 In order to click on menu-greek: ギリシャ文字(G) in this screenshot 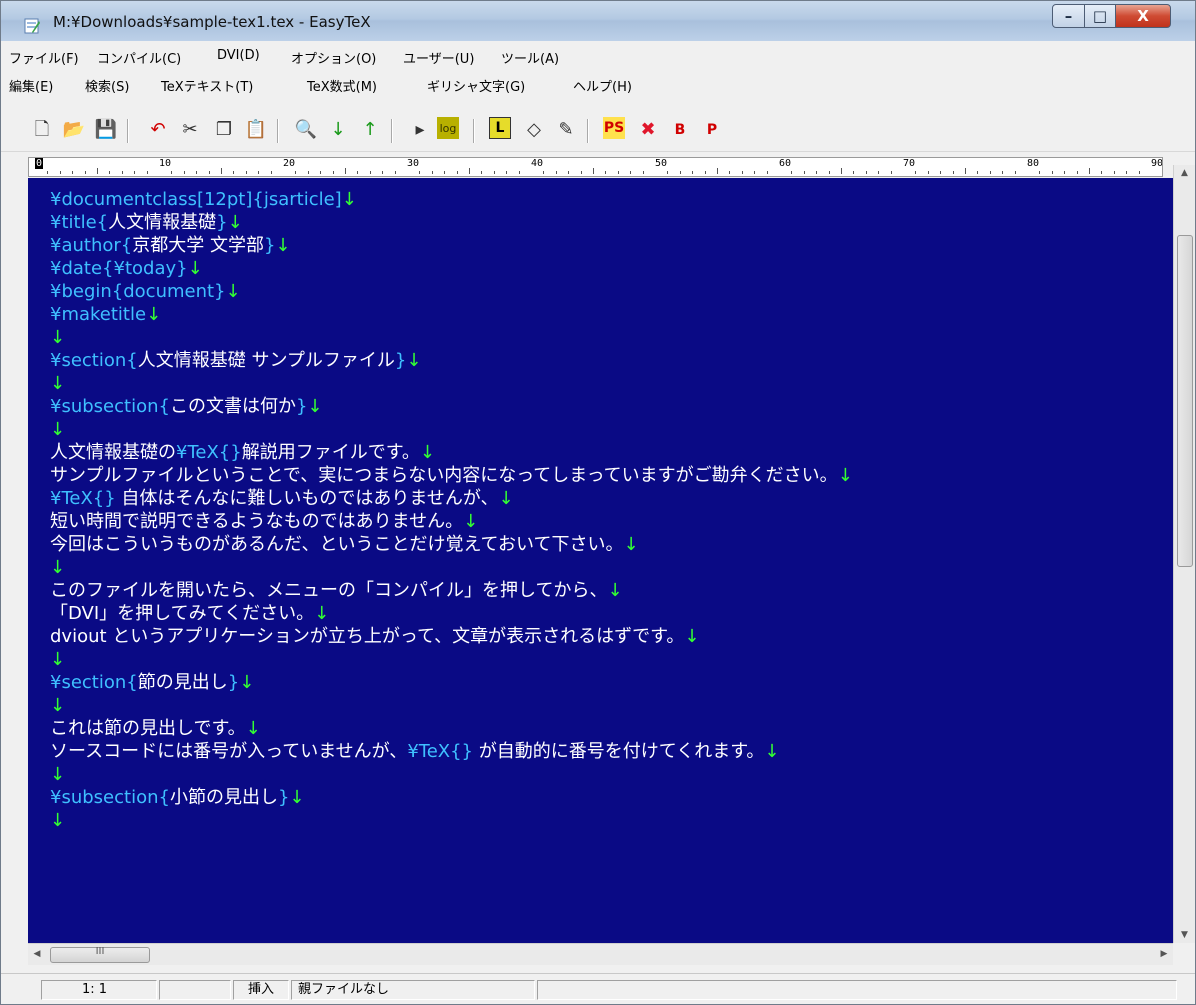, I will do `click(476, 85)`.